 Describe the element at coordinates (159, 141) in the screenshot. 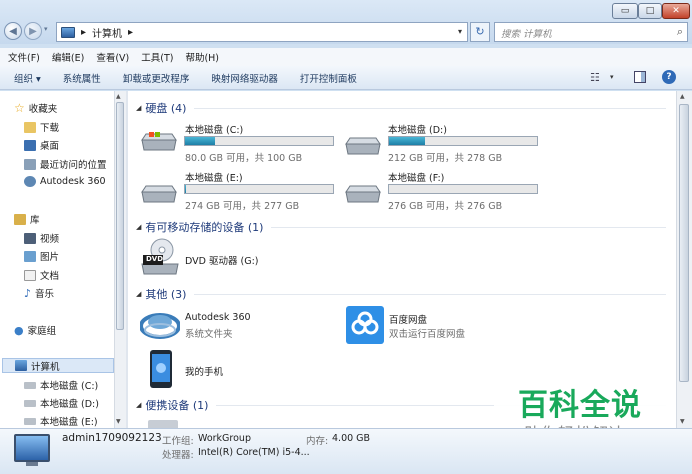

I see `windows-drive-icon` at that location.